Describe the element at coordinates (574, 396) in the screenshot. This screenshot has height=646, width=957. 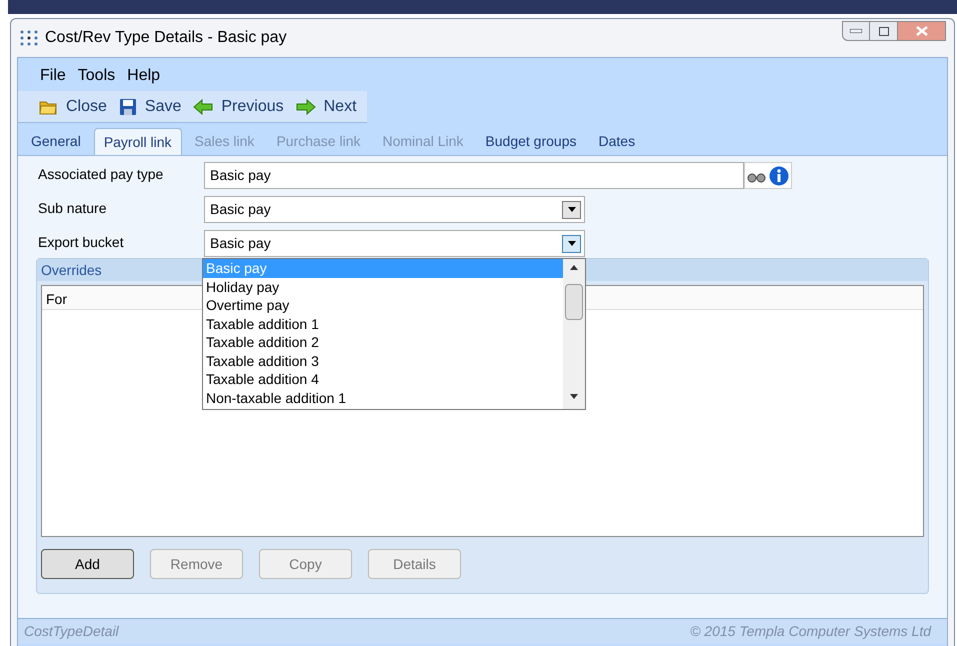
I see `scroll-down-icon` at that location.